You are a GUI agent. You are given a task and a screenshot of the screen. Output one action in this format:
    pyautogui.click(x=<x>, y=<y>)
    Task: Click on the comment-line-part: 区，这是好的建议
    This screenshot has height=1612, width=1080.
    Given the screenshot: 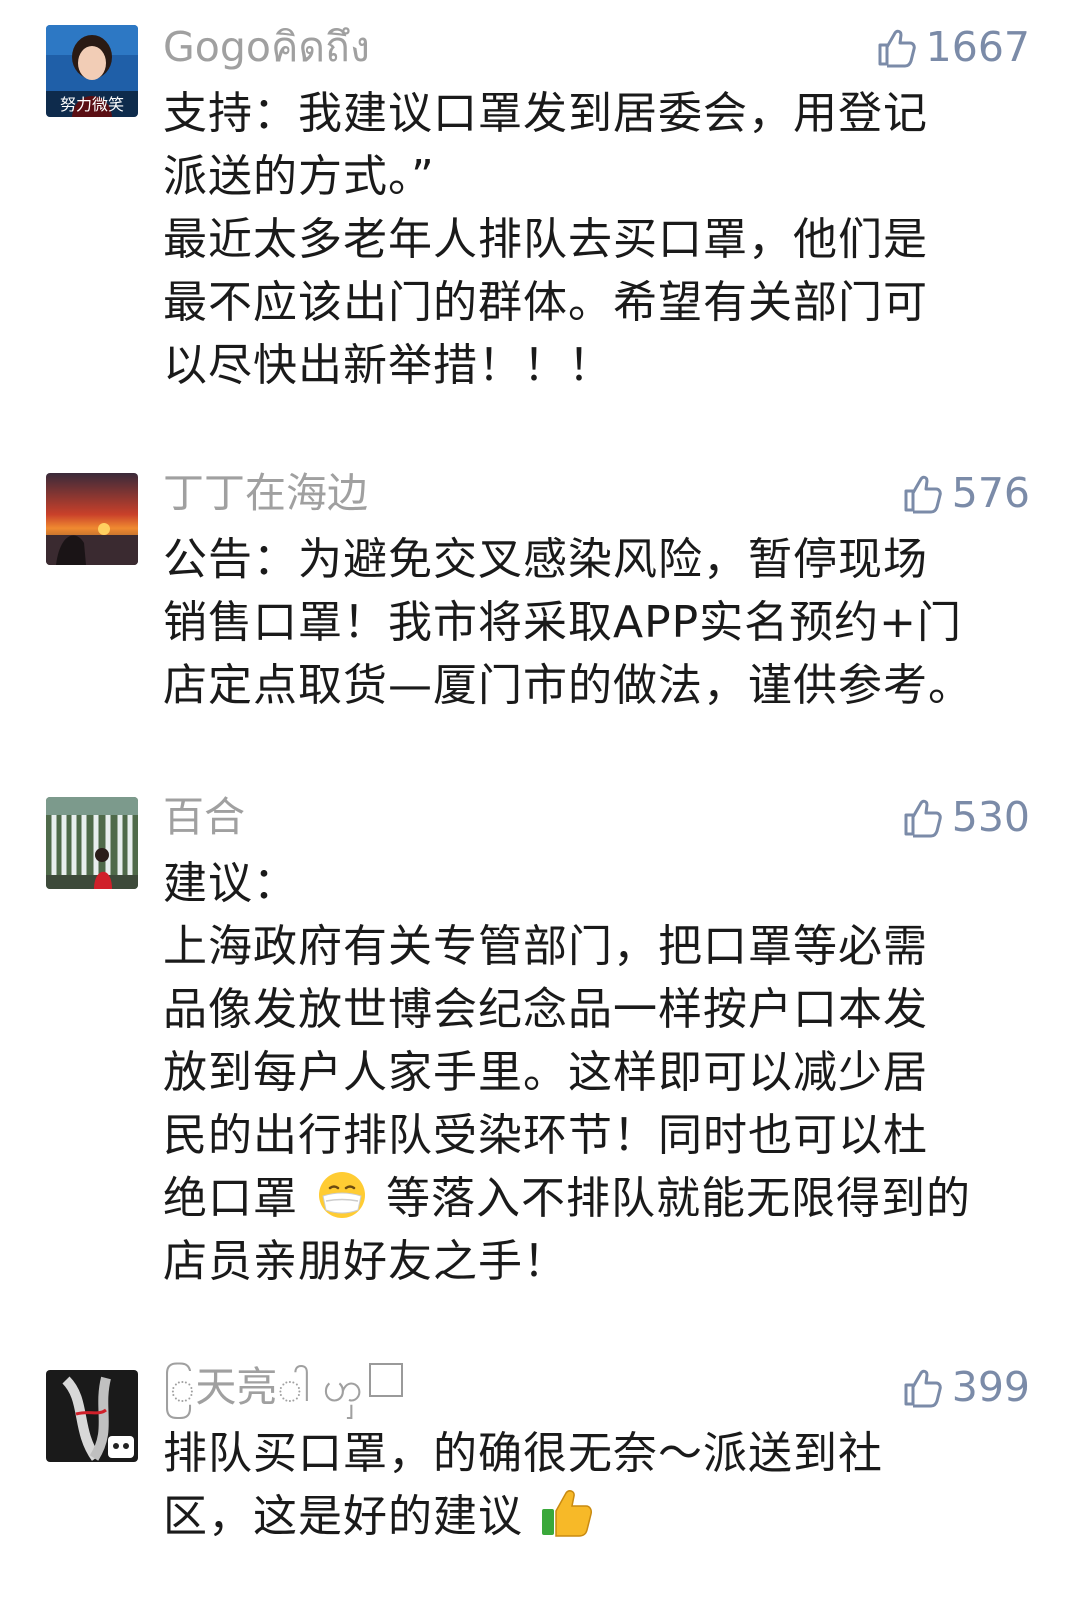 What is the action you would take?
    pyautogui.click(x=343, y=1516)
    